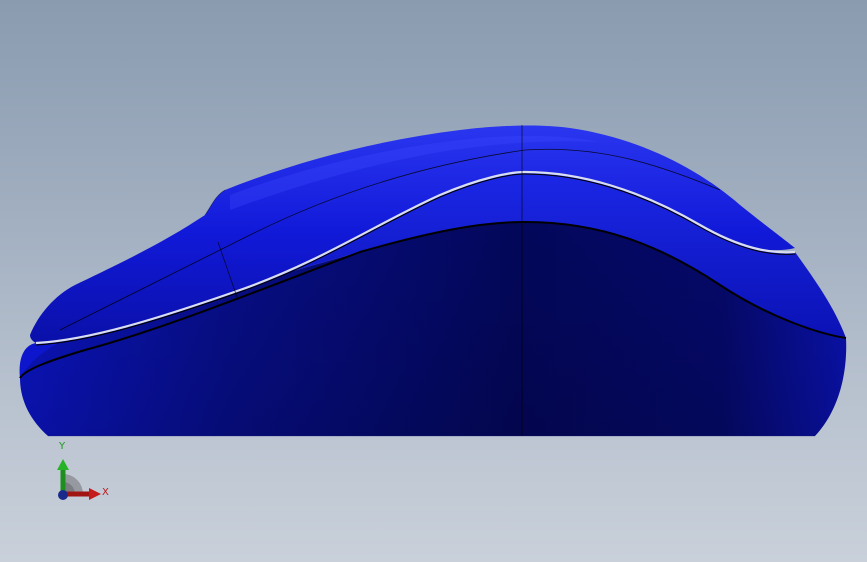 The height and width of the screenshot is (562, 867). I want to click on origin-icon, so click(63, 495).